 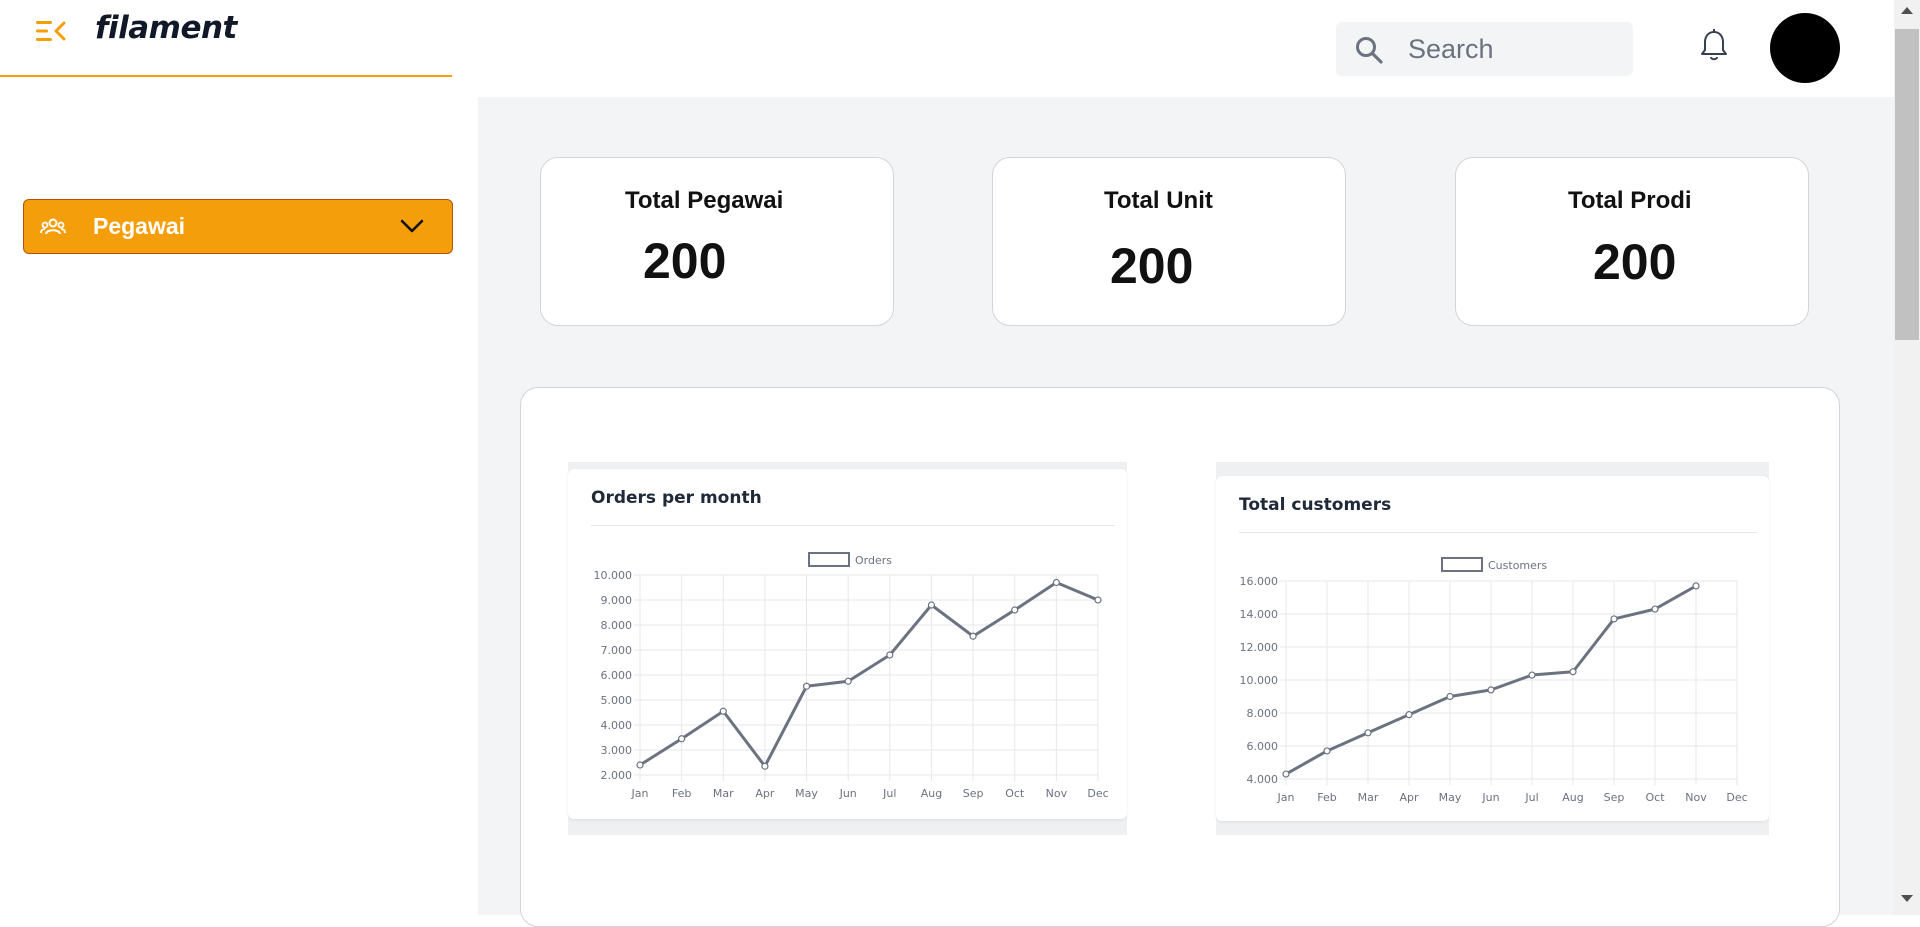 What do you see at coordinates (1907, 457) in the screenshot?
I see `vertical-scrollbar` at bounding box center [1907, 457].